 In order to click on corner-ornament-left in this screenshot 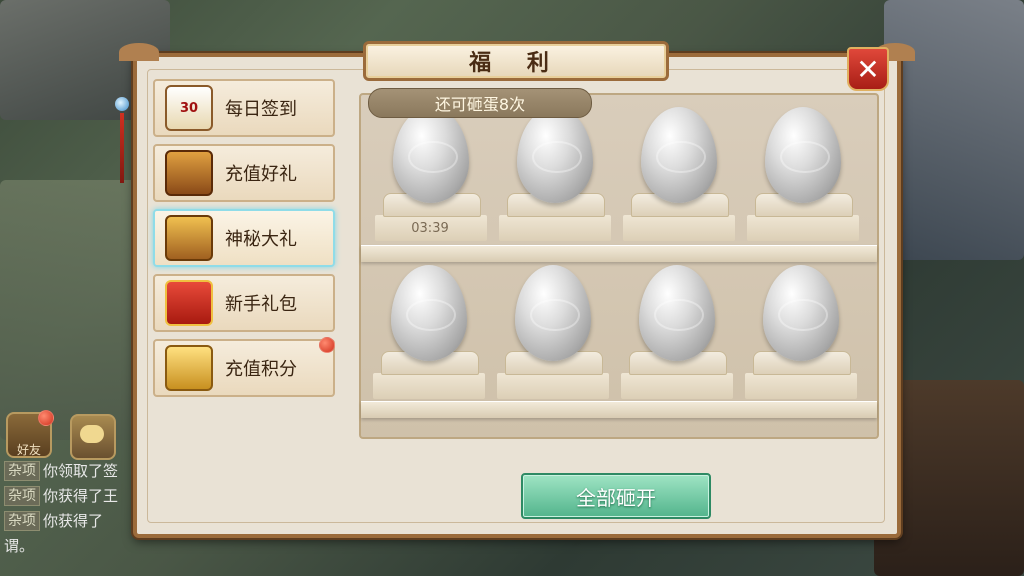, I will do `click(139, 52)`.